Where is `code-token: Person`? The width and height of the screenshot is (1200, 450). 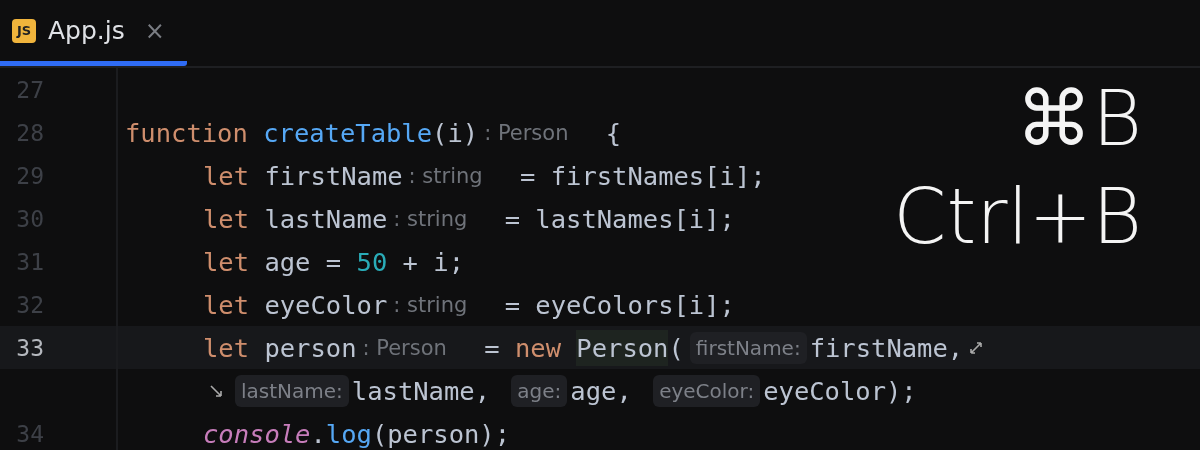
code-token: Person is located at coordinates (622, 347).